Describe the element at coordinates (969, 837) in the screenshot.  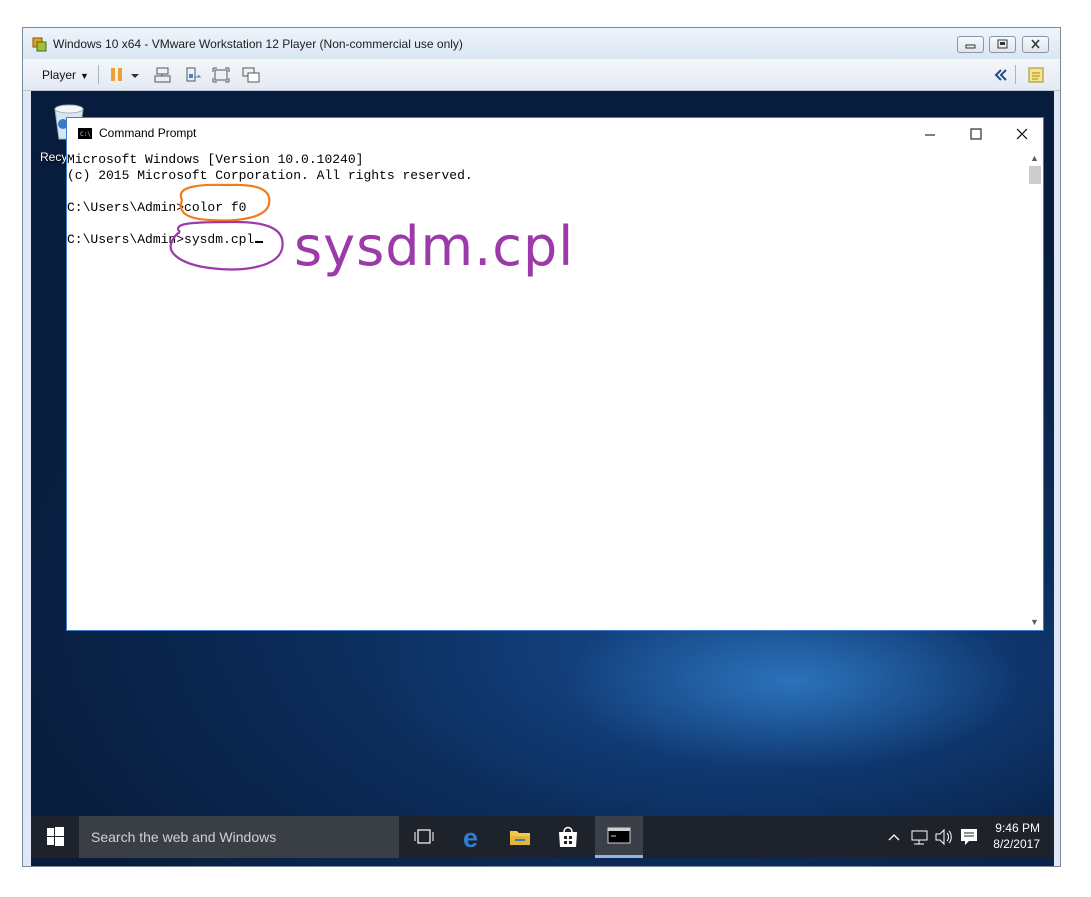
I see `action-center-icon` at that location.